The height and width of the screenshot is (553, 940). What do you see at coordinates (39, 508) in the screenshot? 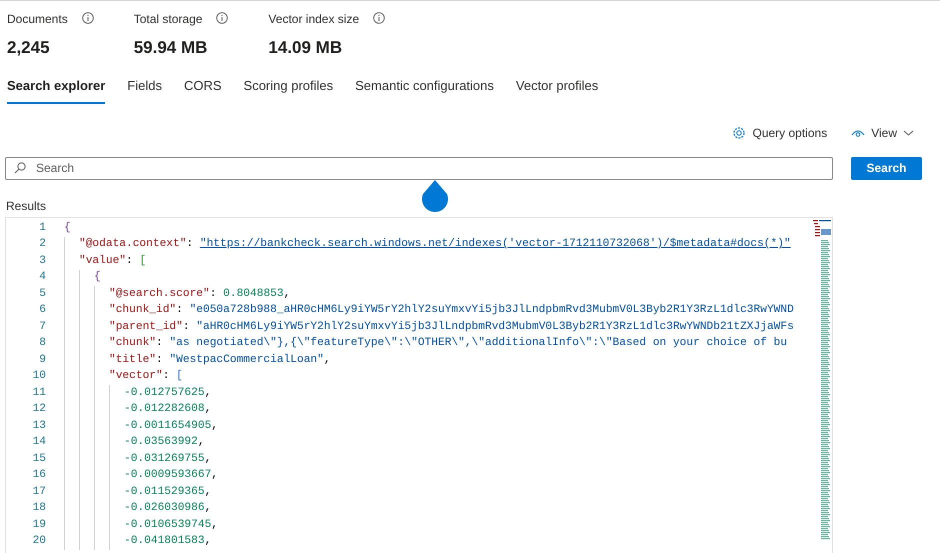
I see `line-number: 18` at bounding box center [39, 508].